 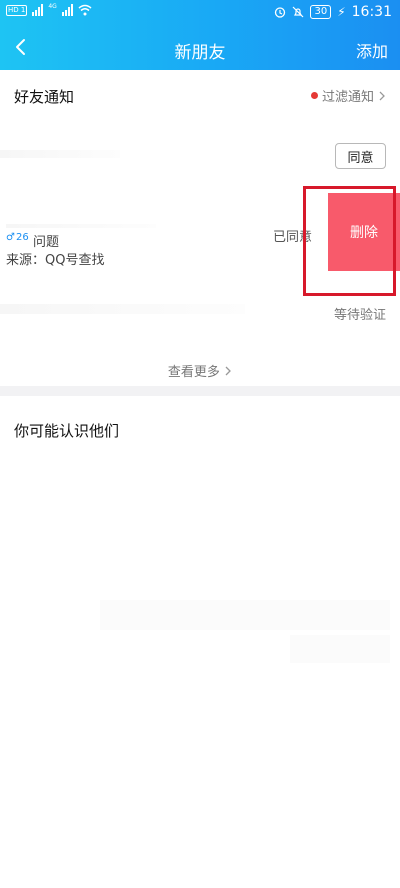 I want to click on gender-age-badge: ♂ 26, so click(x=17, y=237).